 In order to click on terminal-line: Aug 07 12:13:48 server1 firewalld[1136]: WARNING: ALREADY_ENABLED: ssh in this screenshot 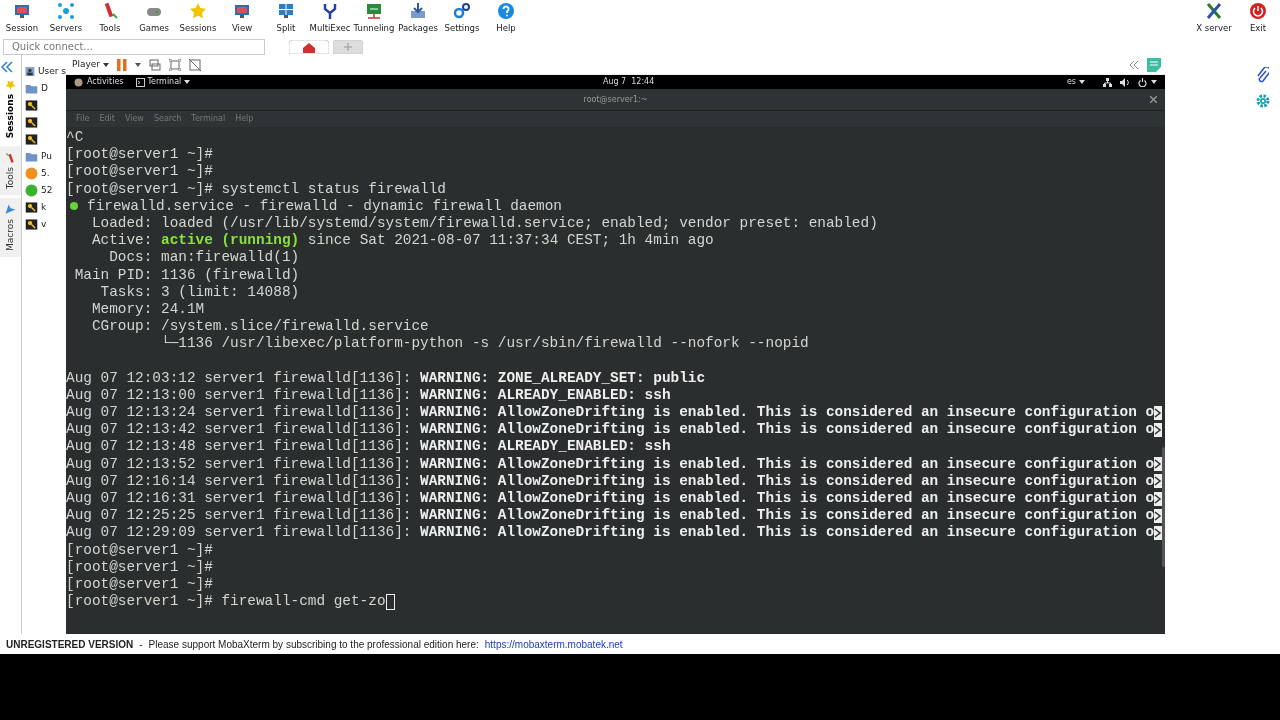, I will do `click(368, 447)`.